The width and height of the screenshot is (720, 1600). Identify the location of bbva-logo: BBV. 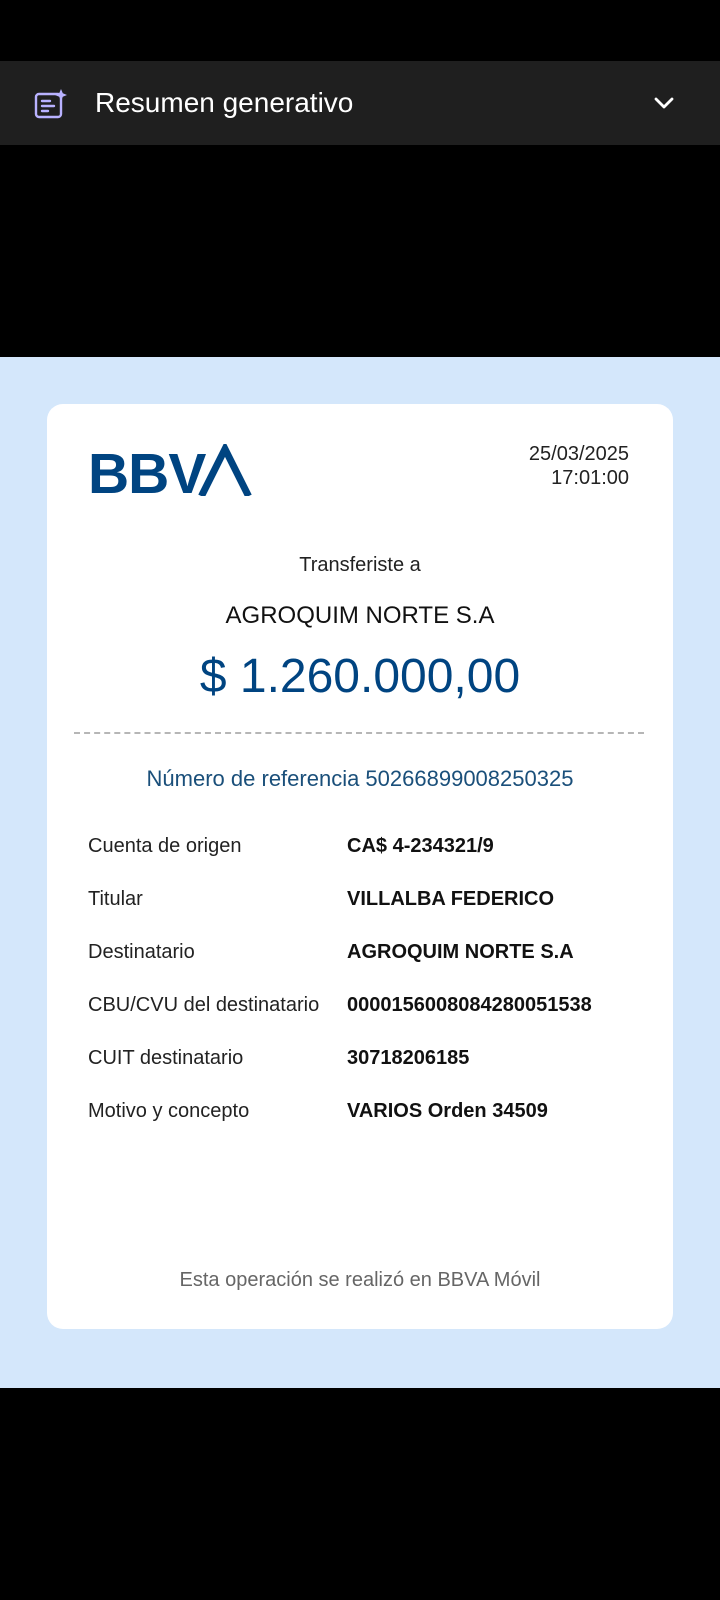
(170, 470).